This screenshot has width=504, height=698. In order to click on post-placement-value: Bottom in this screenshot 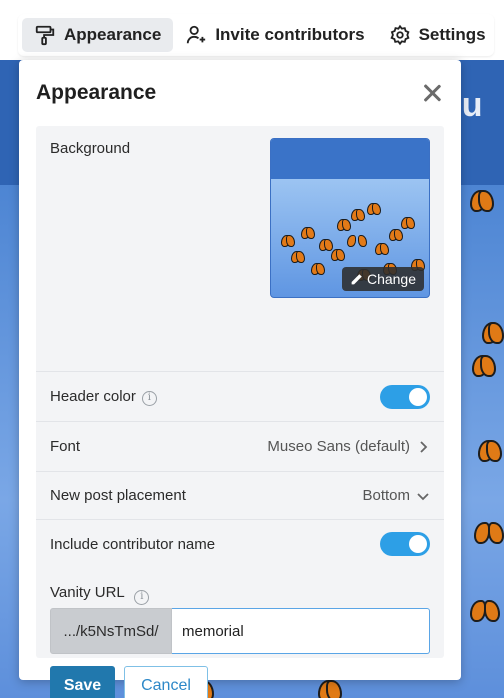, I will do `click(386, 495)`.